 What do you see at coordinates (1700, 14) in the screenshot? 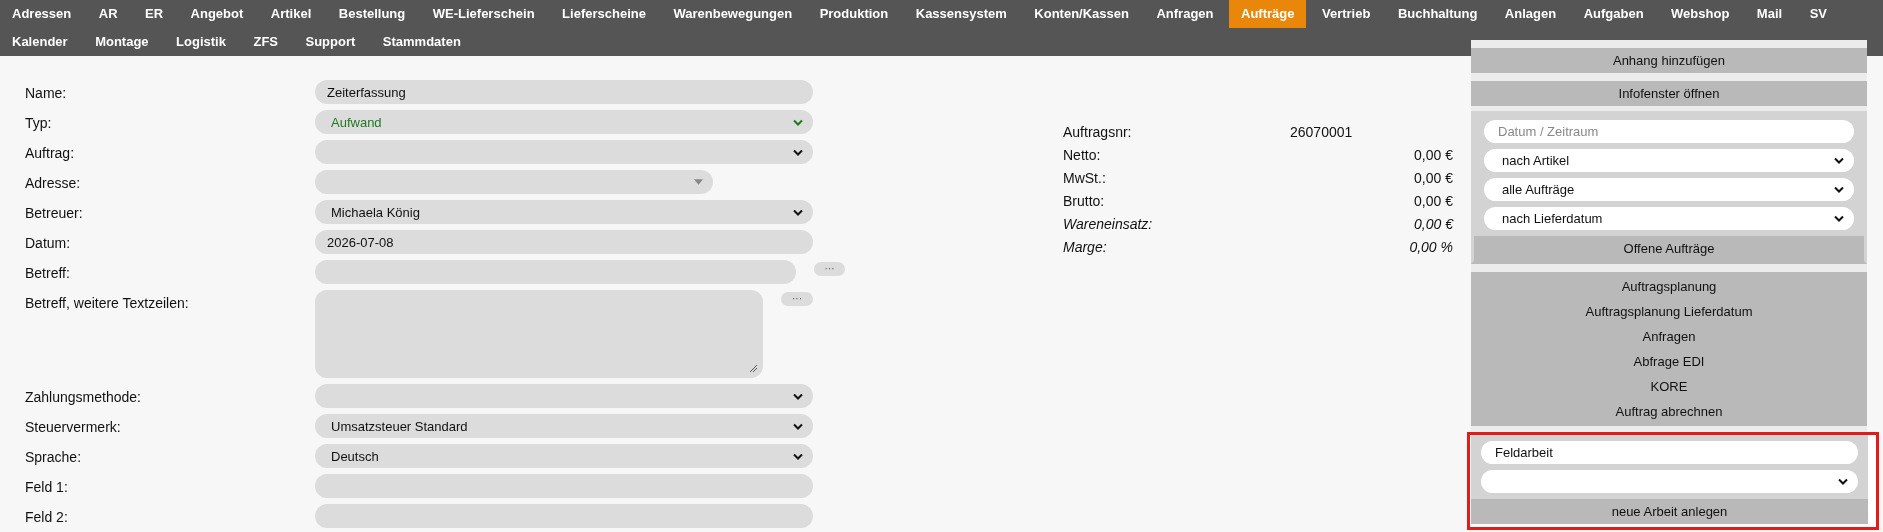
I see `menu-tab: Webshop` at bounding box center [1700, 14].